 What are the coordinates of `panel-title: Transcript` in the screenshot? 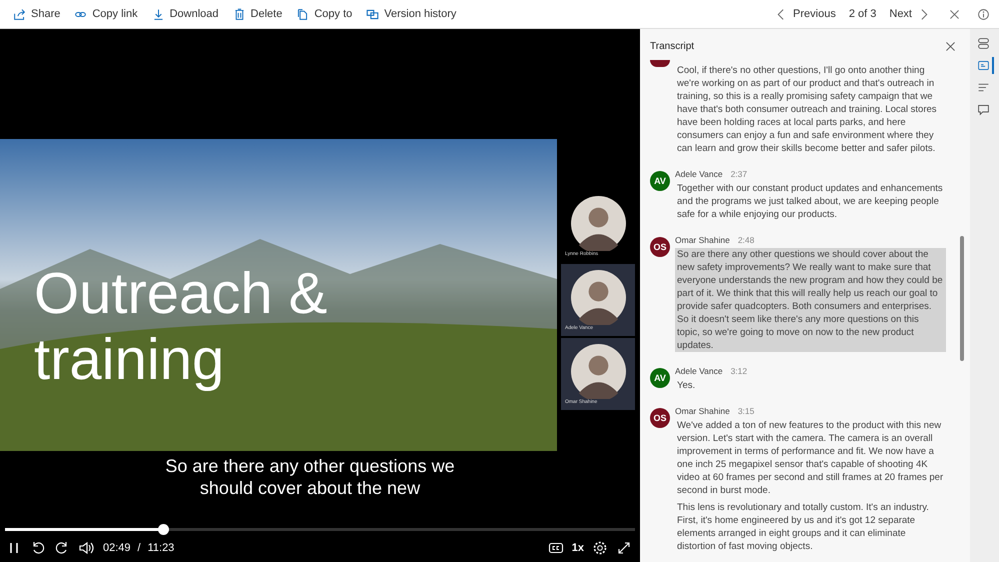 It's located at (672, 46).